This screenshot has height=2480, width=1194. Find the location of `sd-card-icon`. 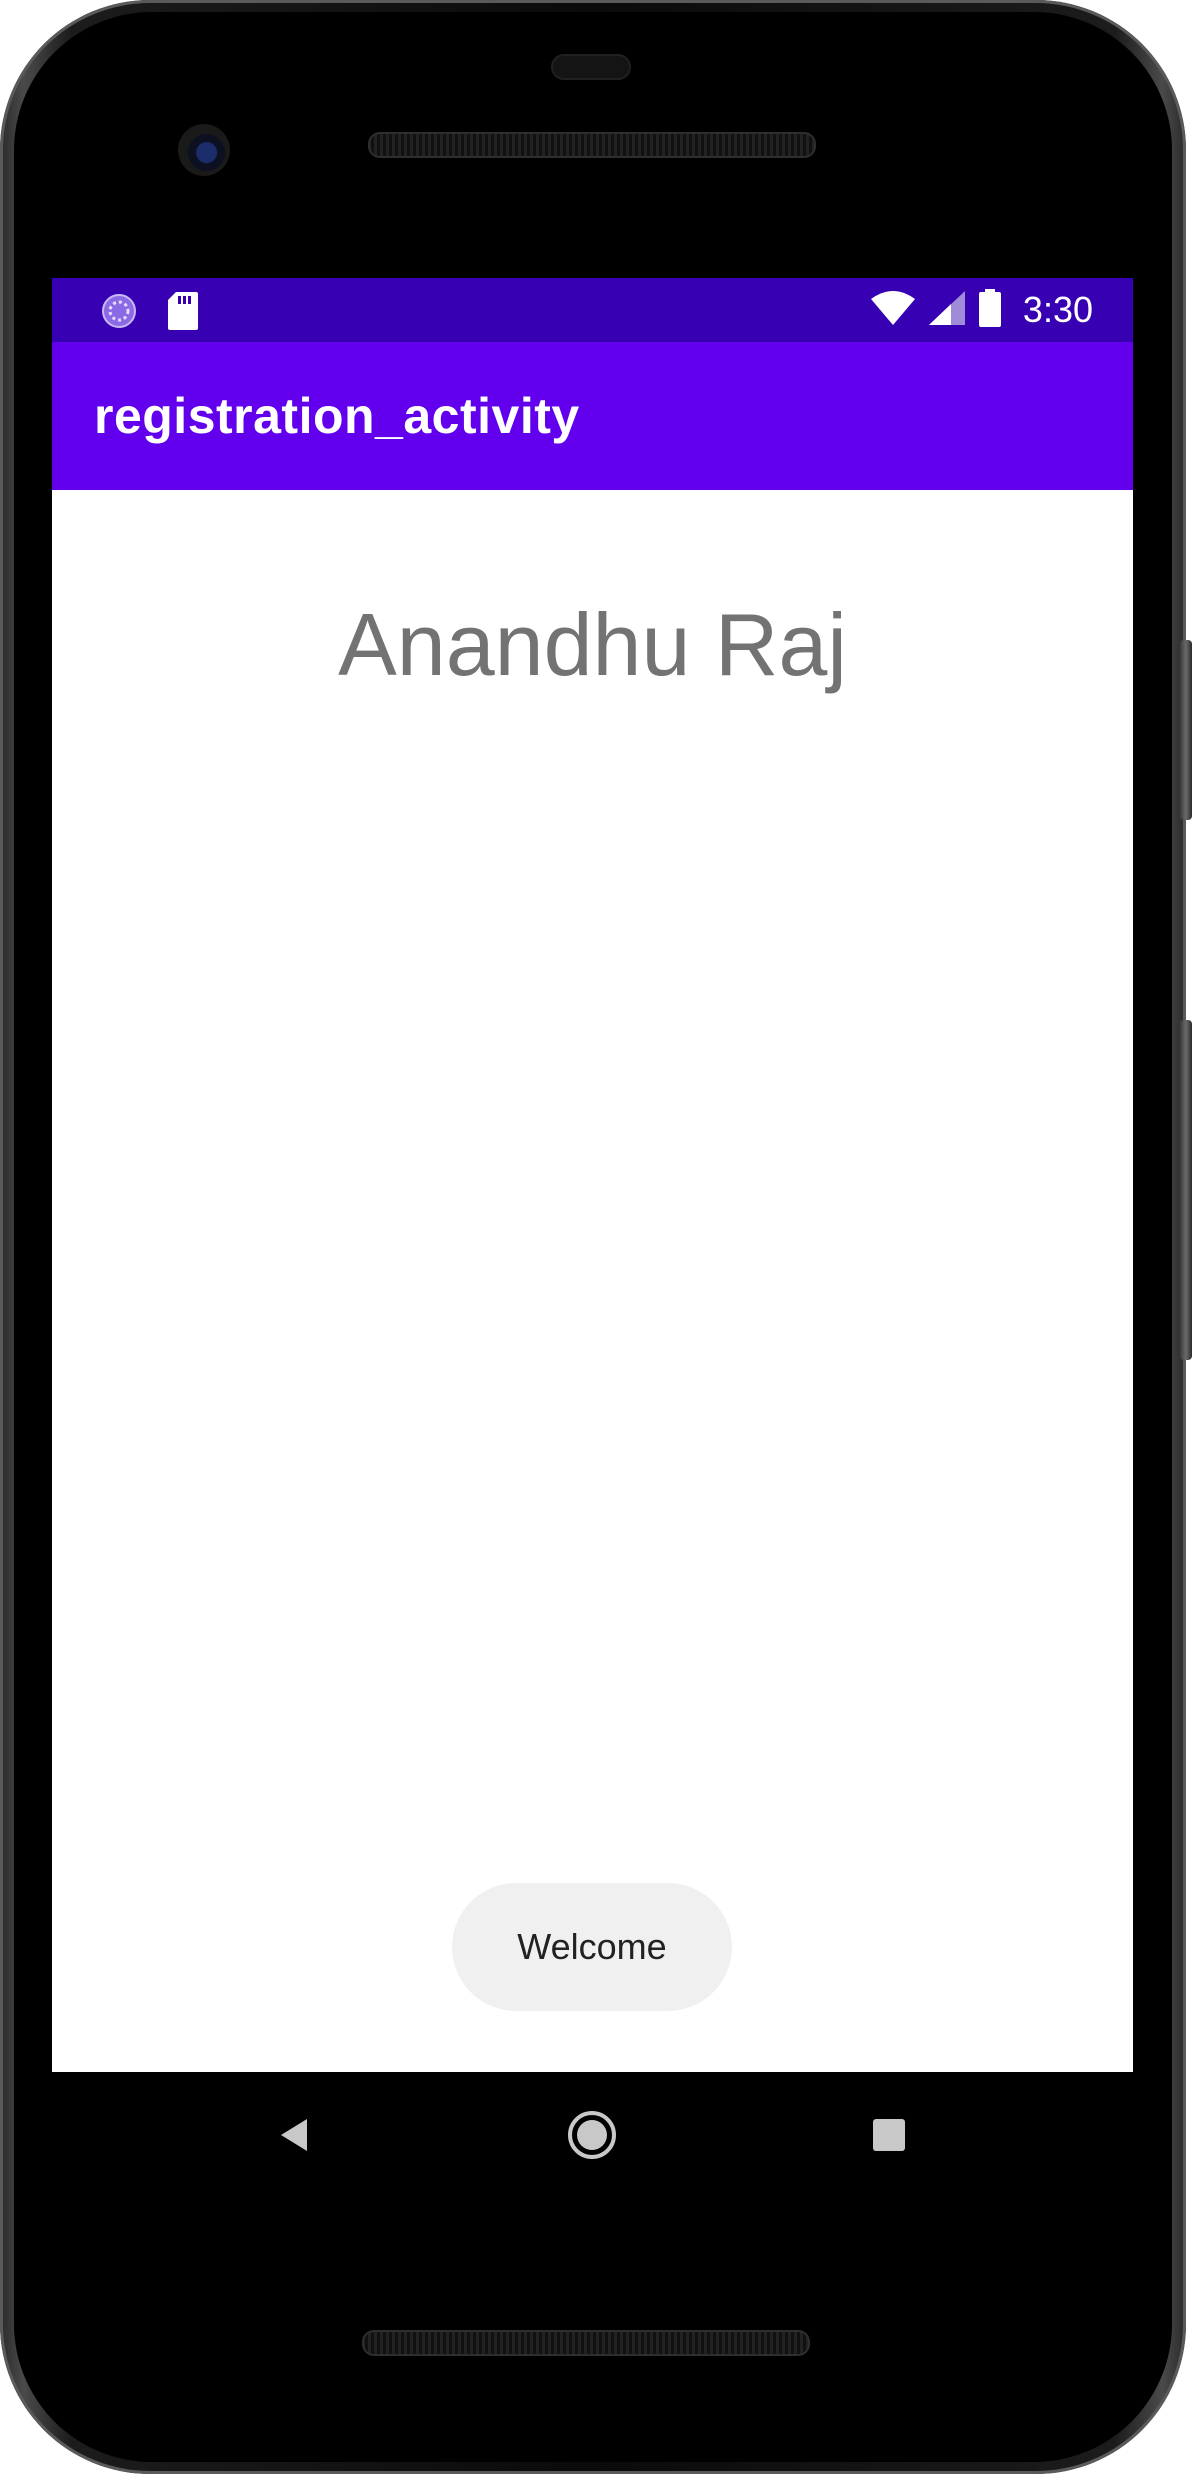

sd-card-icon is located at coordinates (183, 313).